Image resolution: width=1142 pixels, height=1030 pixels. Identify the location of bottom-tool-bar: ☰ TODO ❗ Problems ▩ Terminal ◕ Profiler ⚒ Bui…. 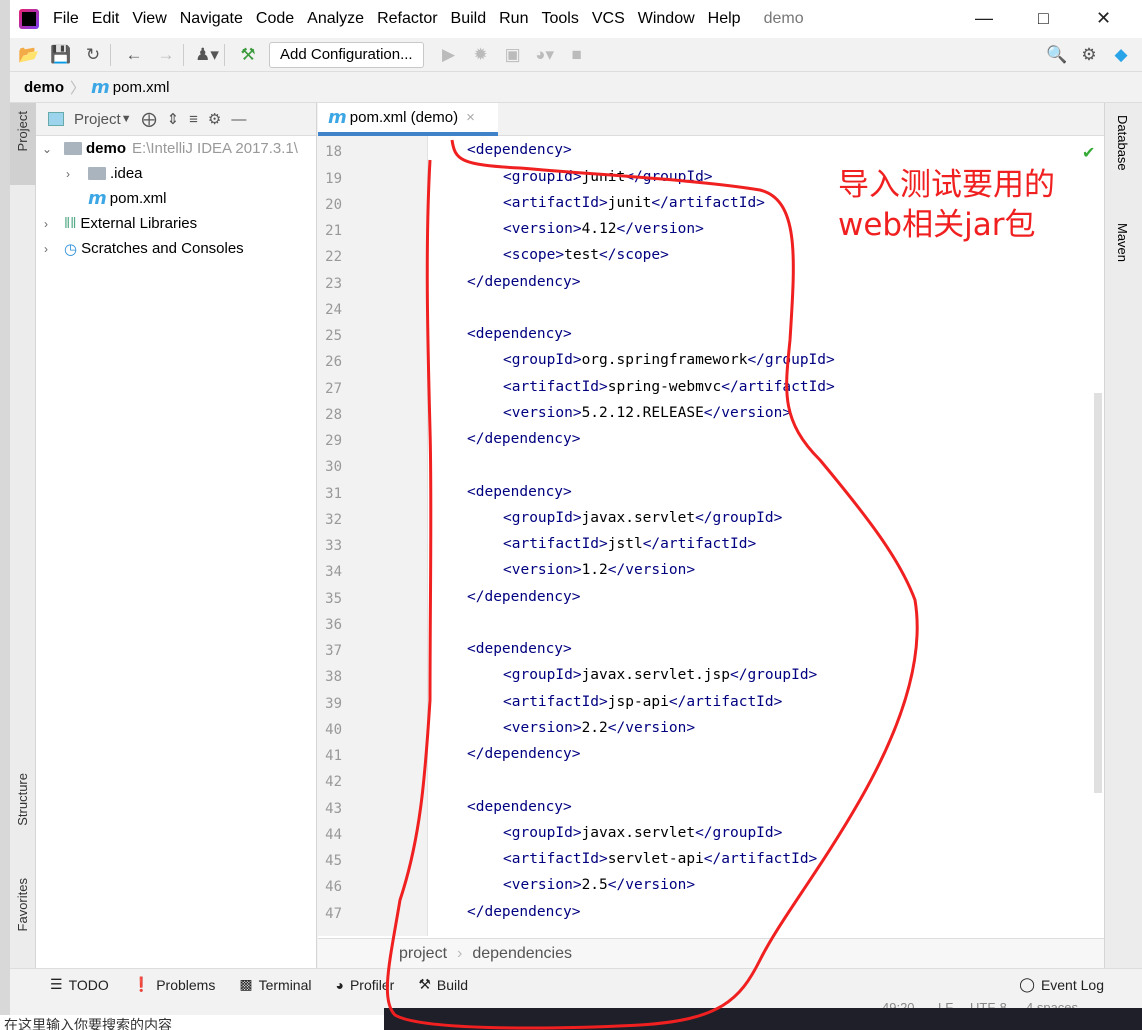
(576, 984).